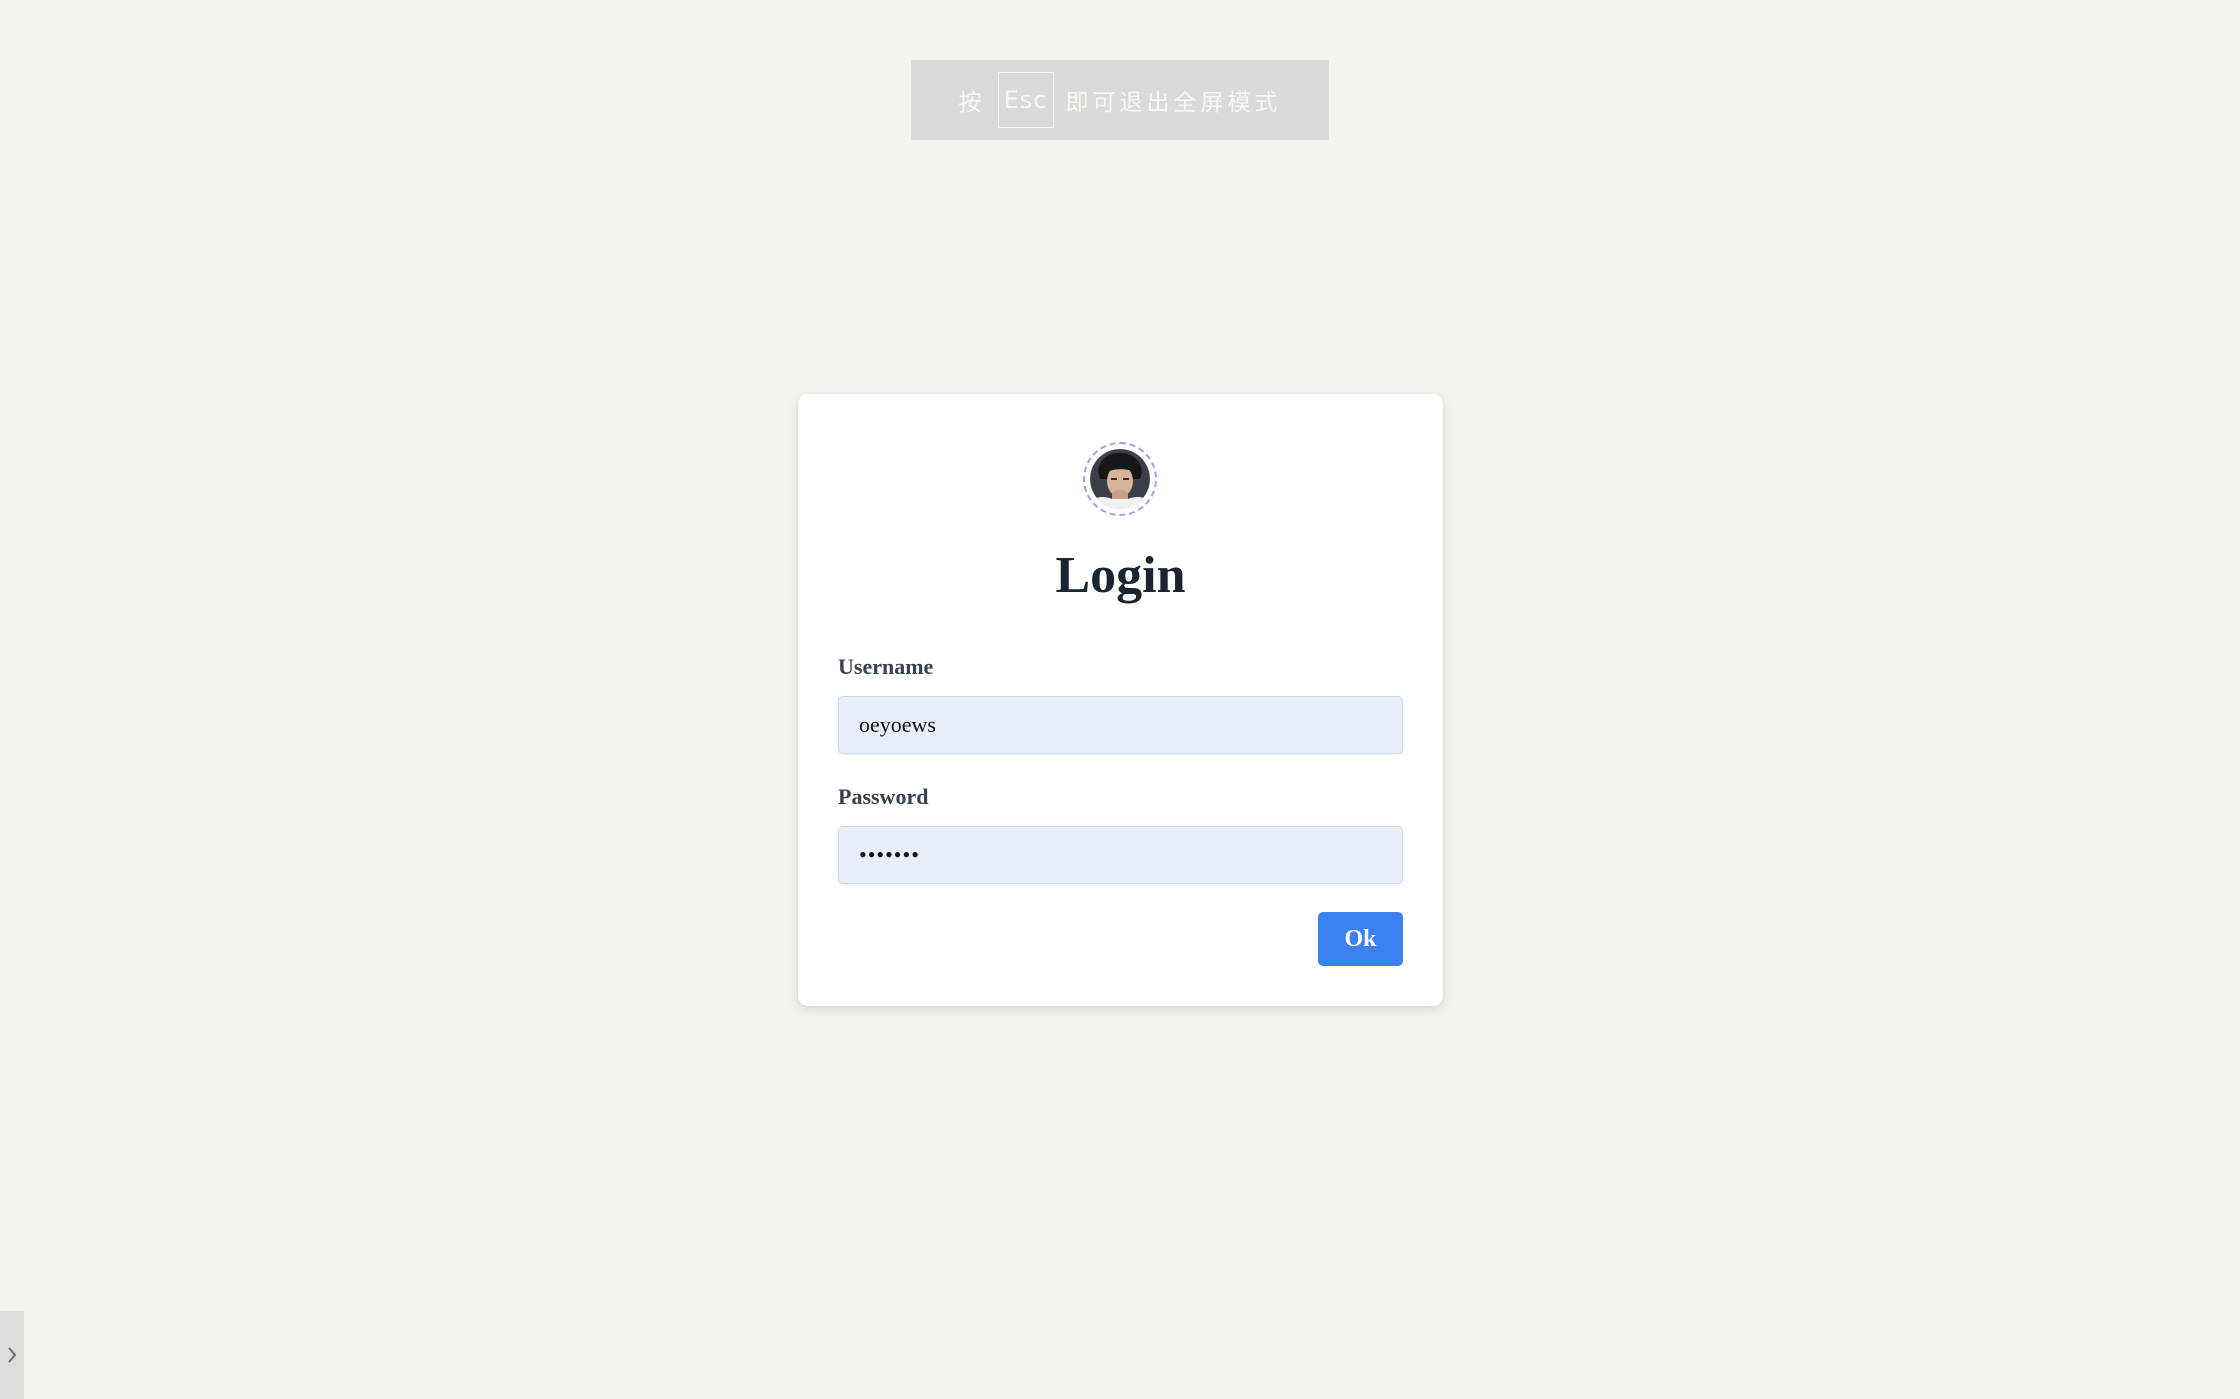 Image resolution: width=2240 pixels, height=1399 pixels. What do you see at coordinates (1360, 939) in the screenshot?
I see `ok-button: Ok` at bounding box center [1360, 939].